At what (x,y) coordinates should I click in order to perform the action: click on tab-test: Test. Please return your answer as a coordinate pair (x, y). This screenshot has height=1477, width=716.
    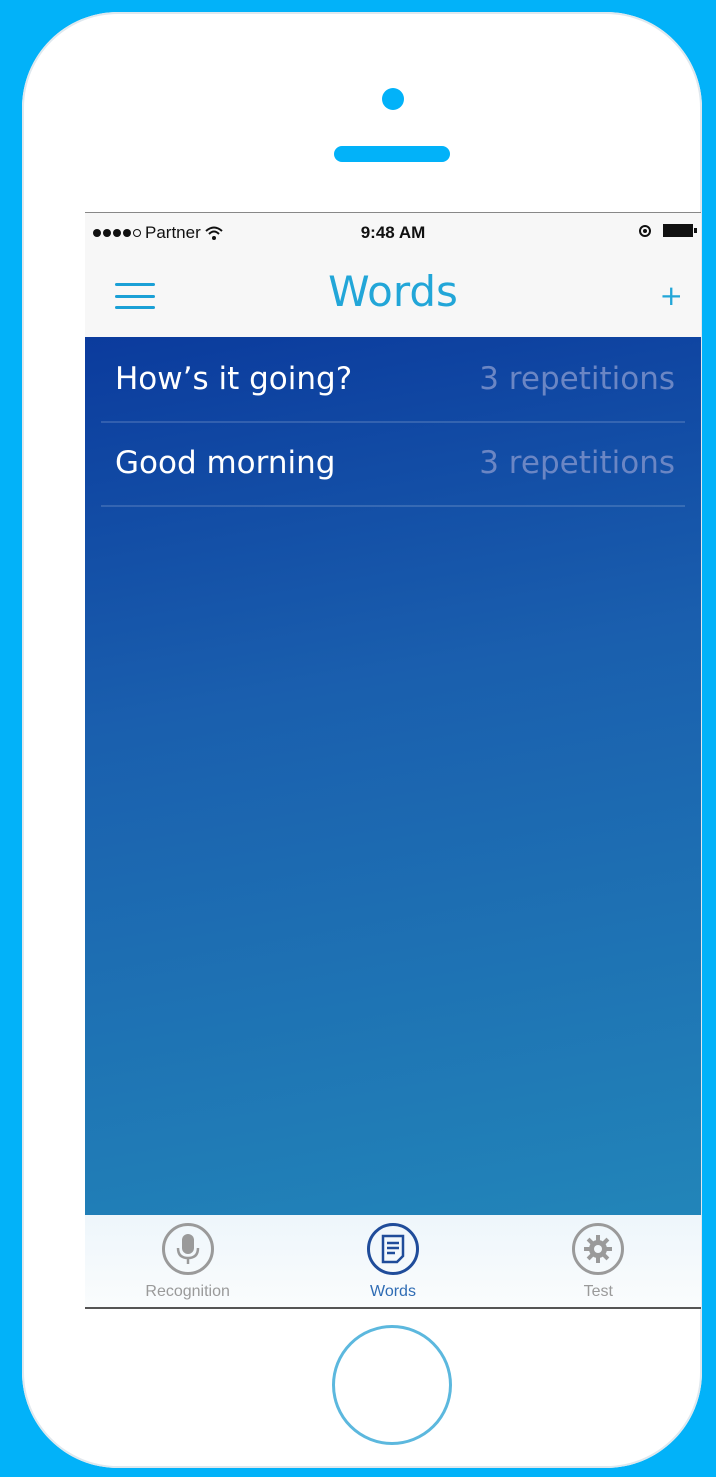
    Looking at the image, I should click on (598, 1261).